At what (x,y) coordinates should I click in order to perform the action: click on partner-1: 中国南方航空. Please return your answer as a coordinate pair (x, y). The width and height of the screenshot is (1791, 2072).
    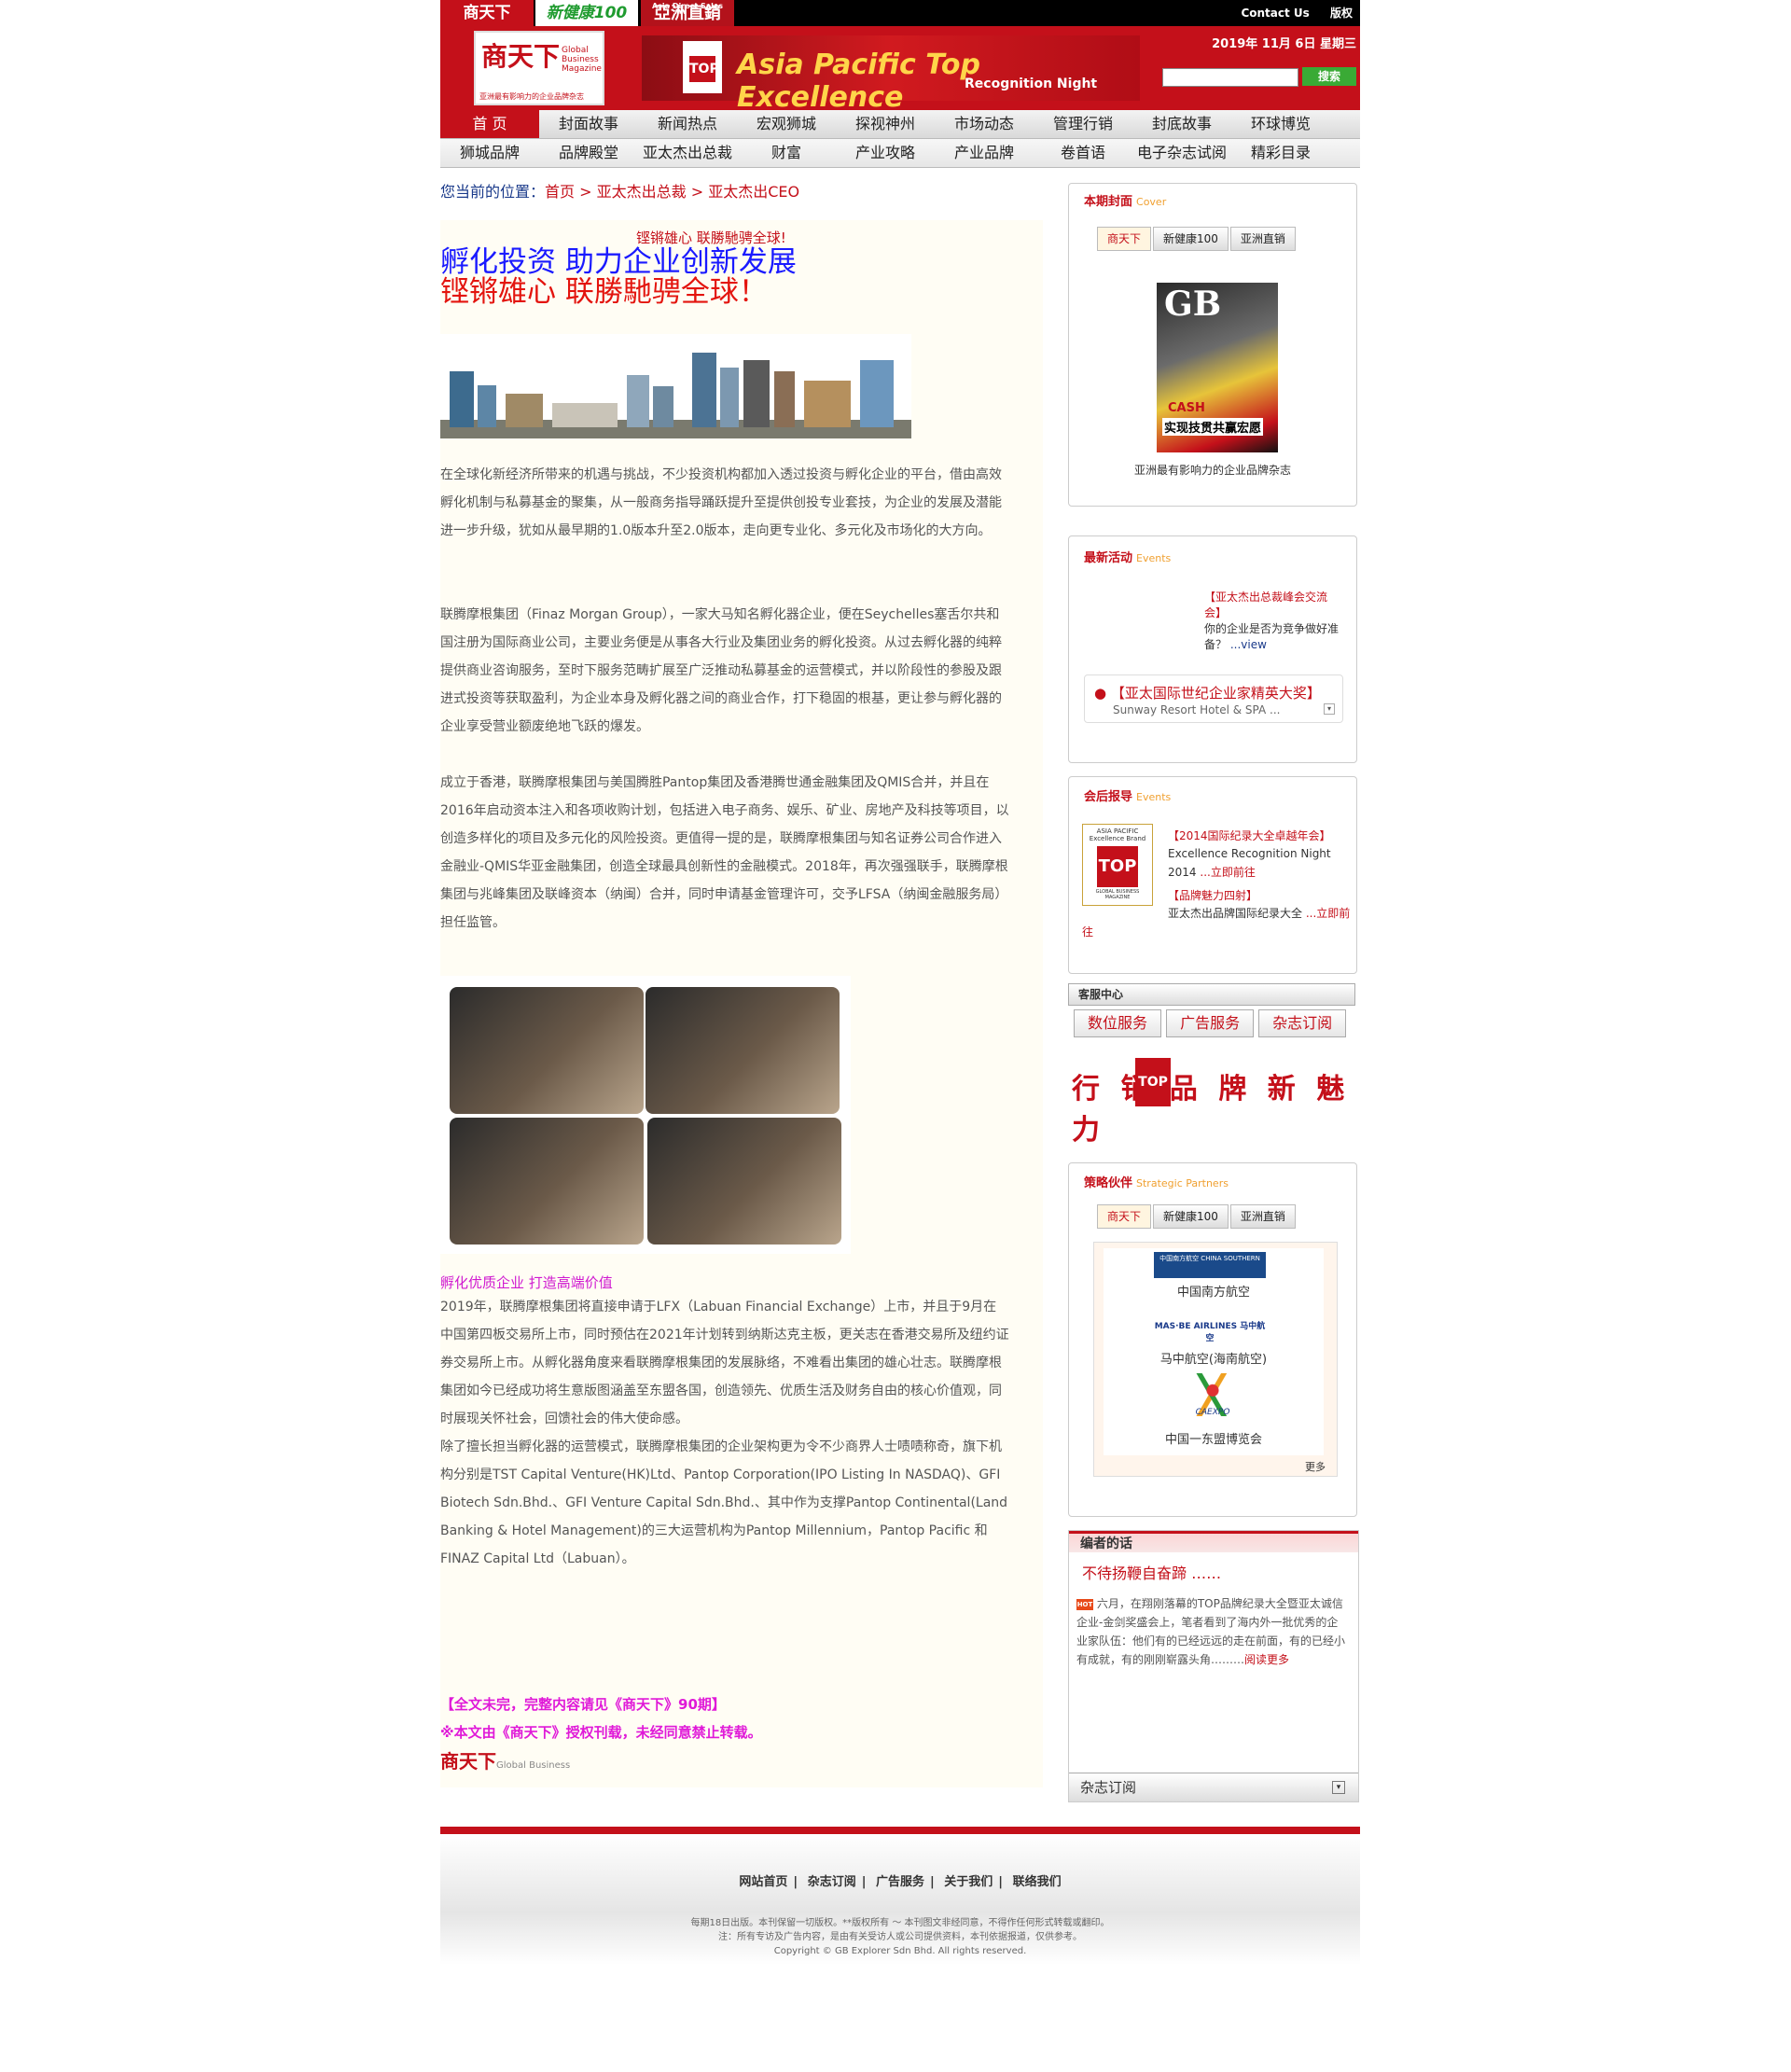
    Looking at the image, I should click on (1214, 1291).